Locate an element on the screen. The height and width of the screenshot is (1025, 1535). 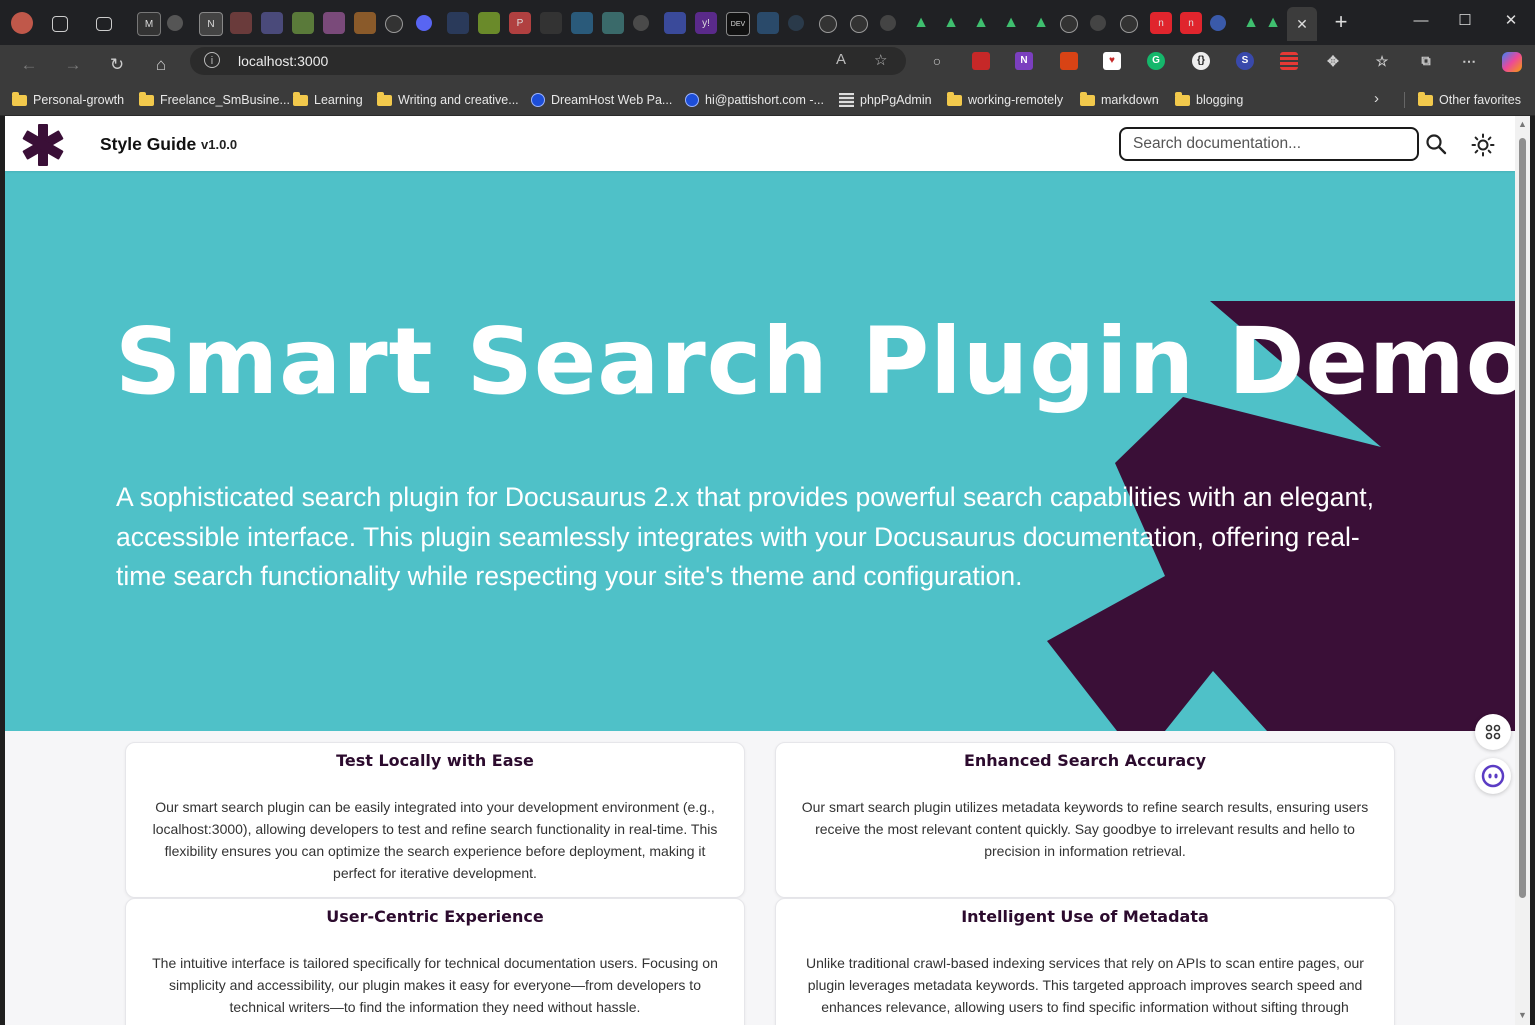
asterisk-logo-icon is located at coordinates (43, 145).